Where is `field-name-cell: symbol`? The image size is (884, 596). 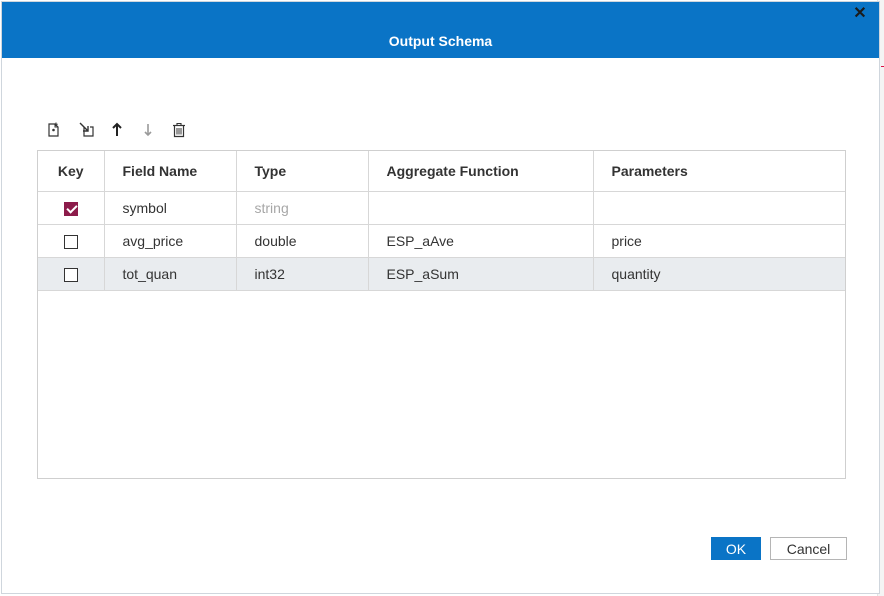 field-name-cell: symbol is located at coordinates (170, 208).